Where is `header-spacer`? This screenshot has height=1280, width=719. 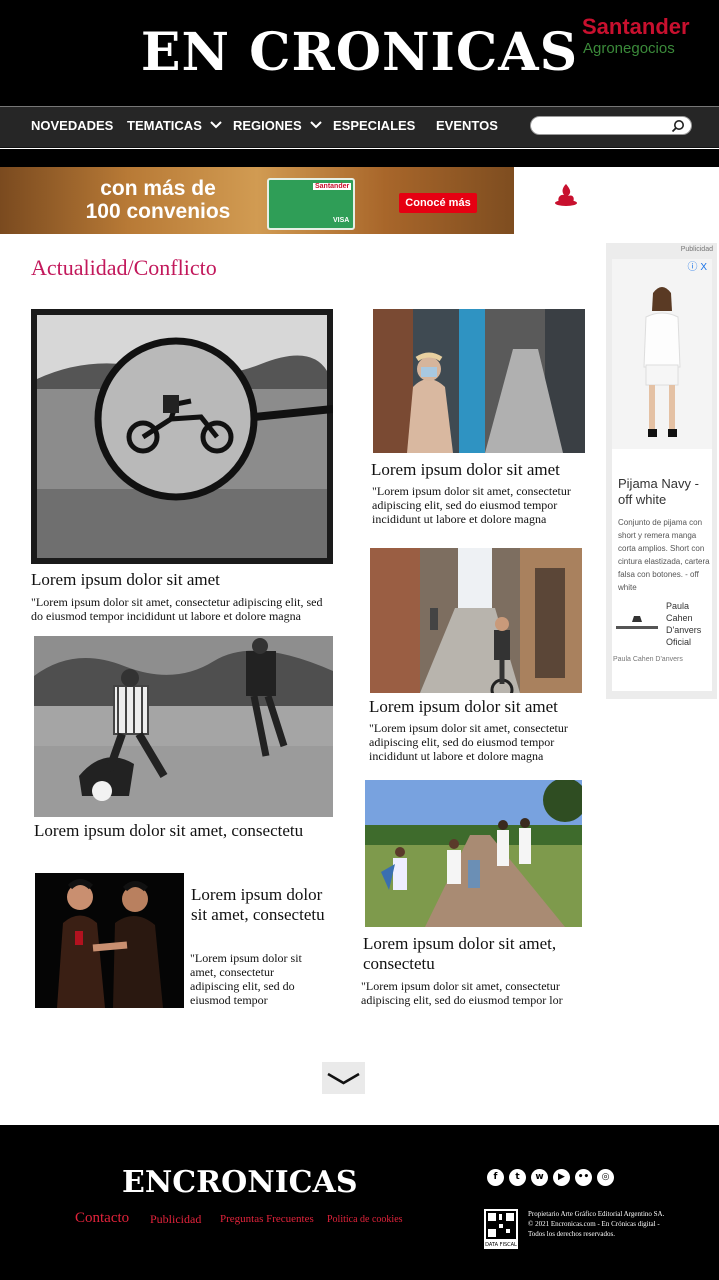 header-spacer is located at coordinates (359, 158).